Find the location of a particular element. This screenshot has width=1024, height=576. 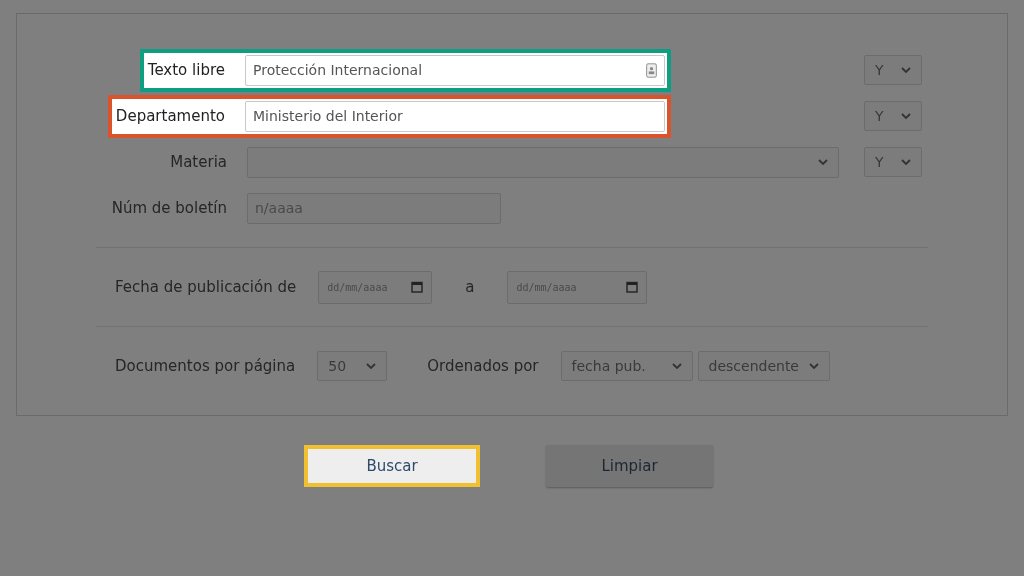

per-page-label: Documentos por página is located at coordinates (205, 366).